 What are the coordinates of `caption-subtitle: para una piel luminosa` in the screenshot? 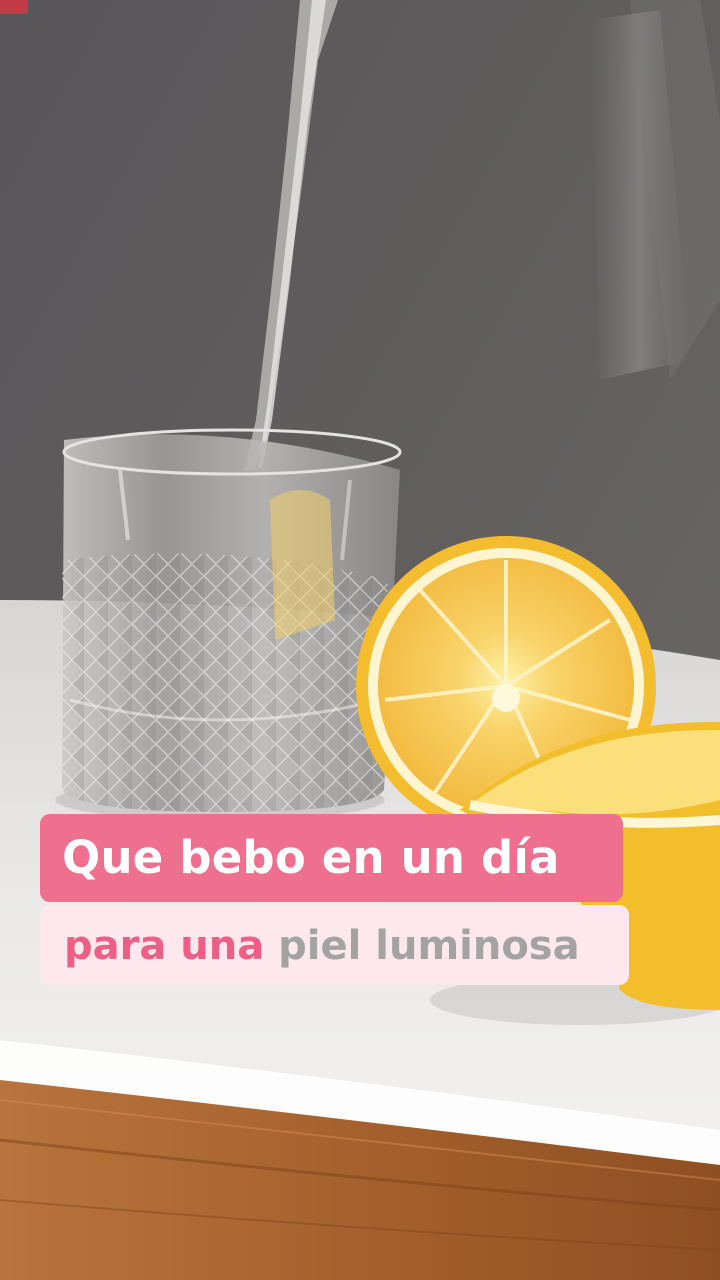 It's located at (334, 945).